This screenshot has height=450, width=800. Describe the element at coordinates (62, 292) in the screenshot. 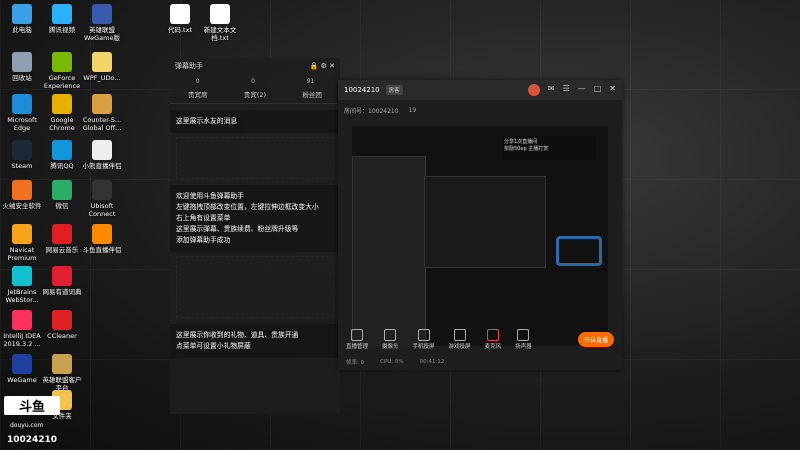

I see `desktop-icon-label: 网易有道词典` at that location.